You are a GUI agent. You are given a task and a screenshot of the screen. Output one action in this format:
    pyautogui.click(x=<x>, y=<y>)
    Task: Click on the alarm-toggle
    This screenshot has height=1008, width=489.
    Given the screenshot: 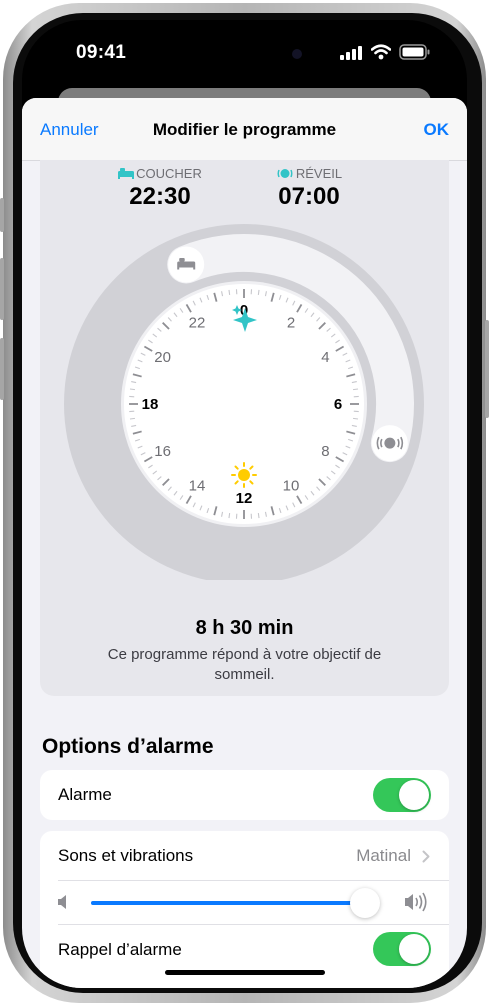 What is the action you would take?
    pyautogui.click(x=402, y=795)
    